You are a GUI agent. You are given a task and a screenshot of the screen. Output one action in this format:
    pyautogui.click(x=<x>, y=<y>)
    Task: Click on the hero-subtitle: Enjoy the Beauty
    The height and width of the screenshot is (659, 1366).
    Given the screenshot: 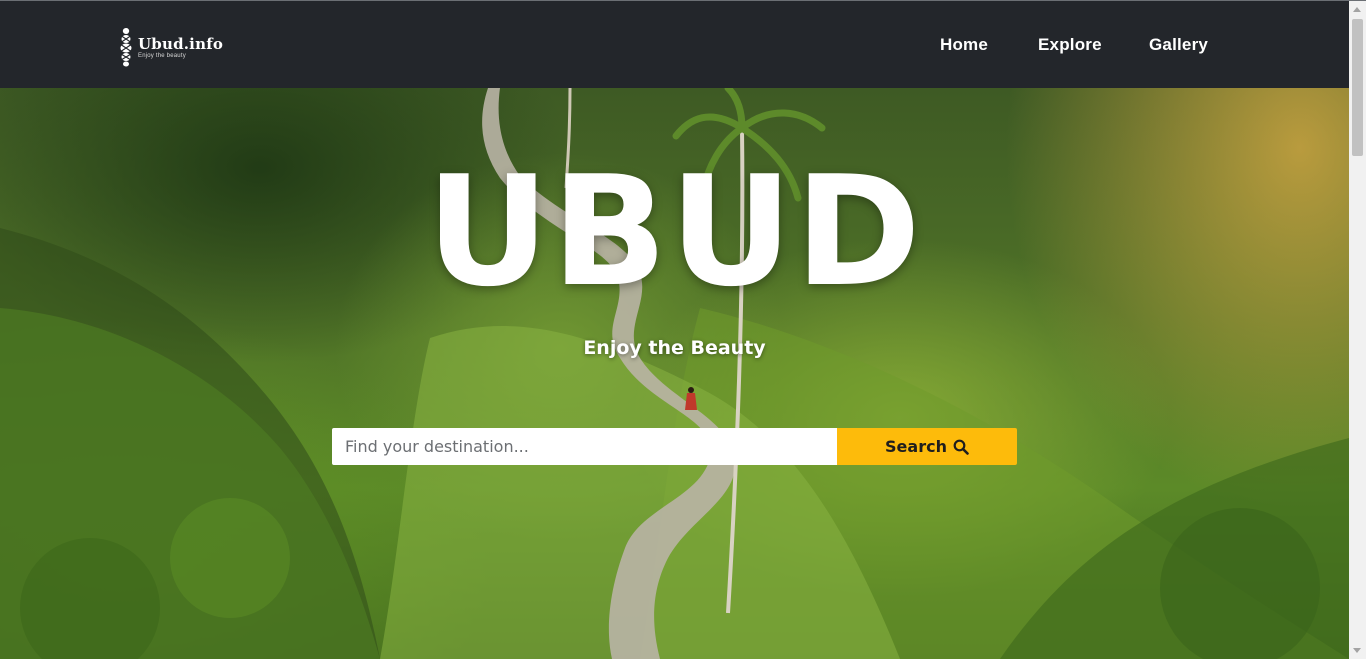 What is the action you would take?
    pyautogui.click(x=674, y=348)
    